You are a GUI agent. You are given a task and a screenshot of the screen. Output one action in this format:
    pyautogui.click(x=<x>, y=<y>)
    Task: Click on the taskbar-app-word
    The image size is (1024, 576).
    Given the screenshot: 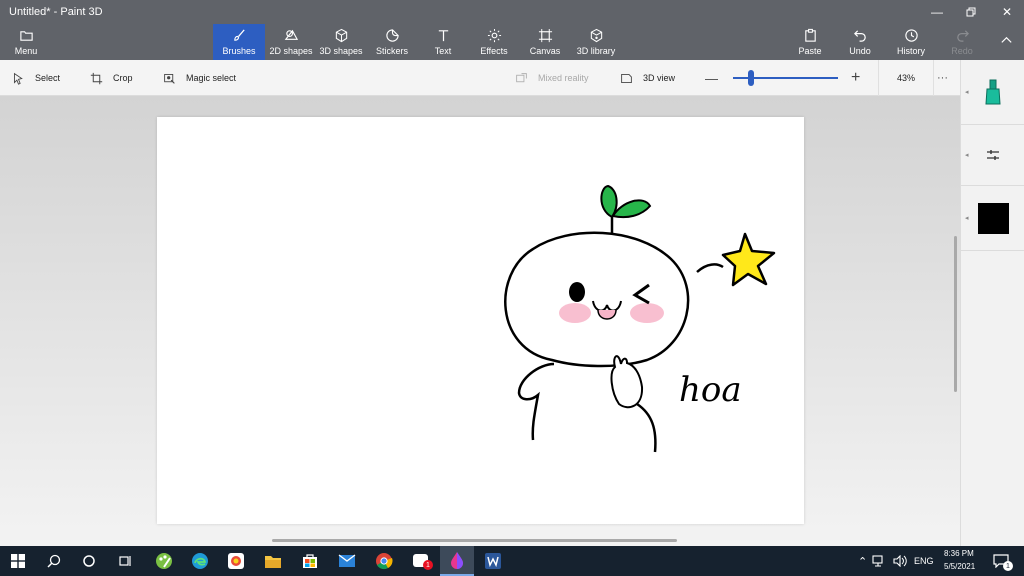 What is the action you would take?
    pyautogui.click(x=493, y=561)
    